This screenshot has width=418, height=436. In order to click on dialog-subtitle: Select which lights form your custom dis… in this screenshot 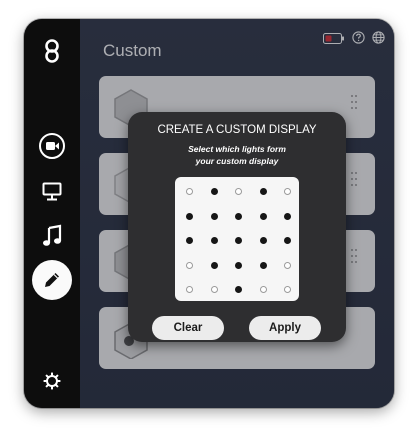, I will do `click(237, 155)`.